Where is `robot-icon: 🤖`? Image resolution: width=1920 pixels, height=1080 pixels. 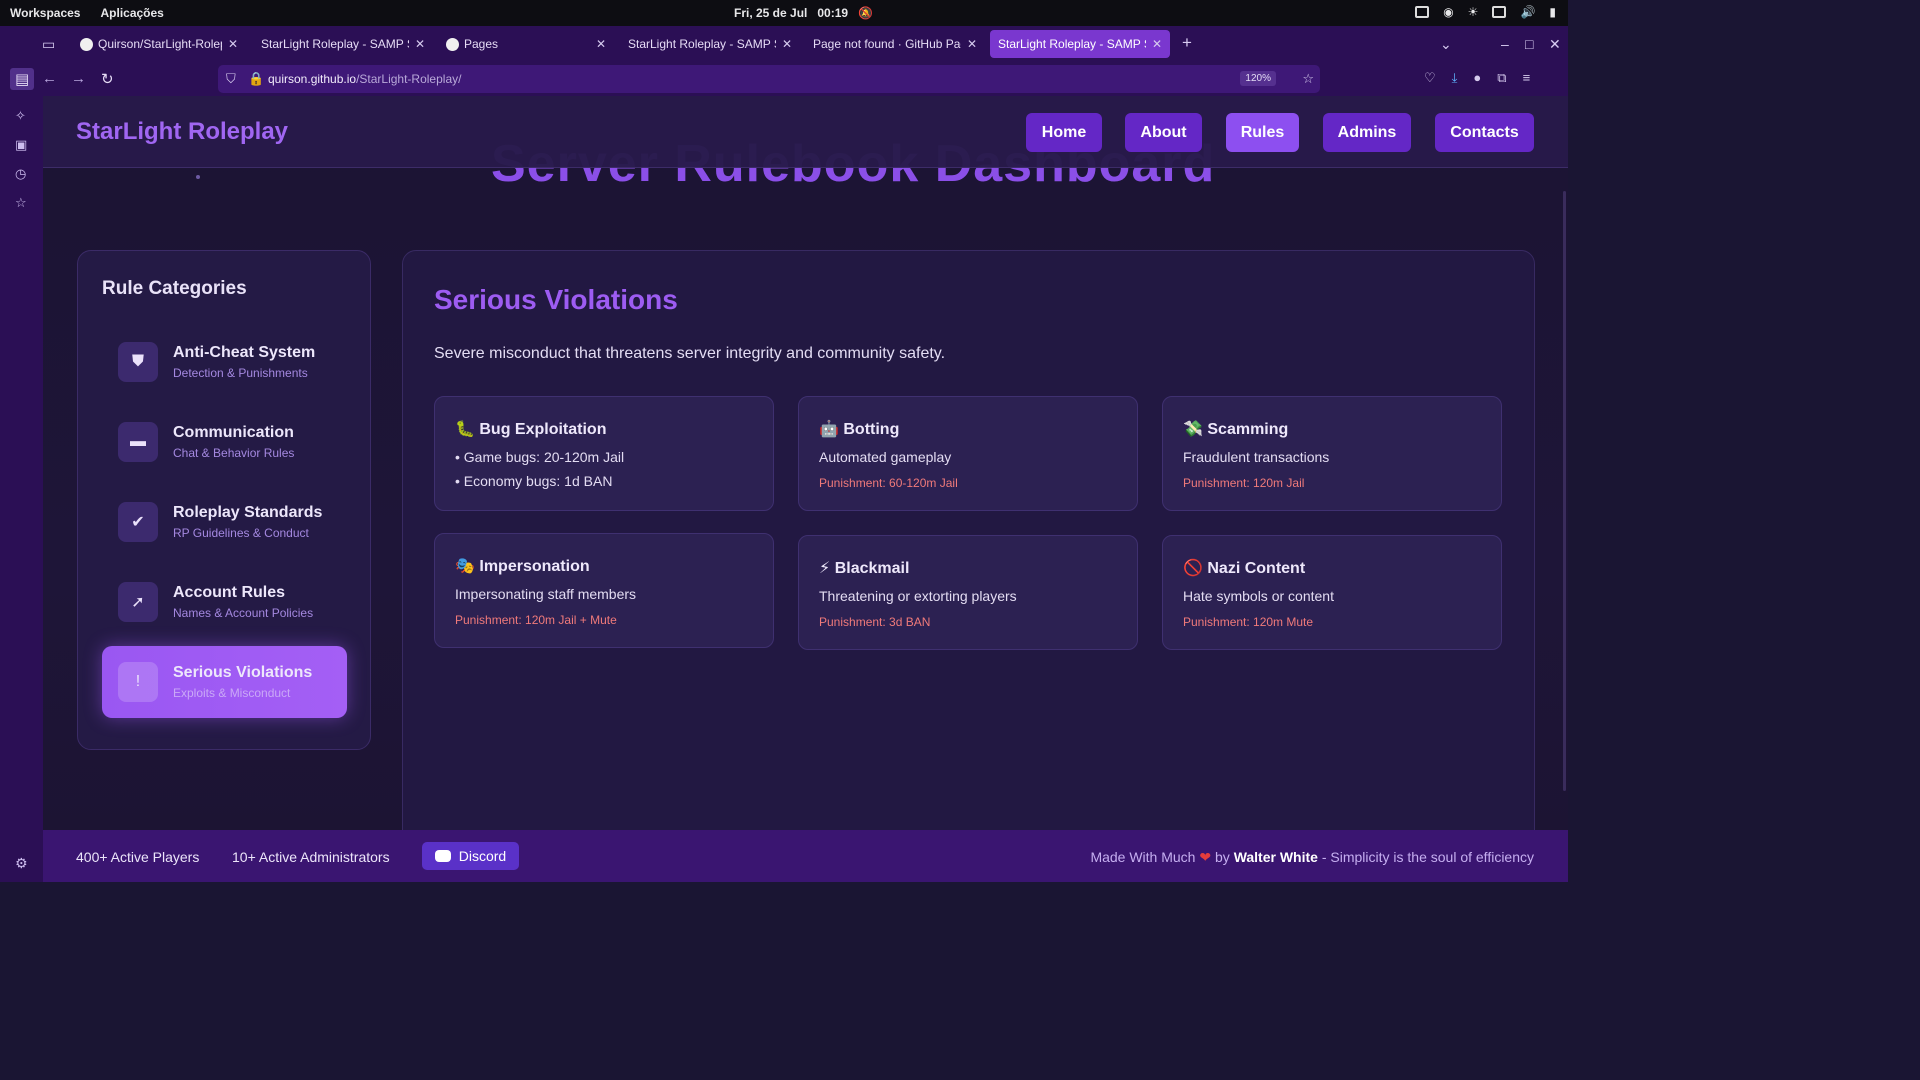
robot-icon: 🤖 is located at coordinates (829, 429).